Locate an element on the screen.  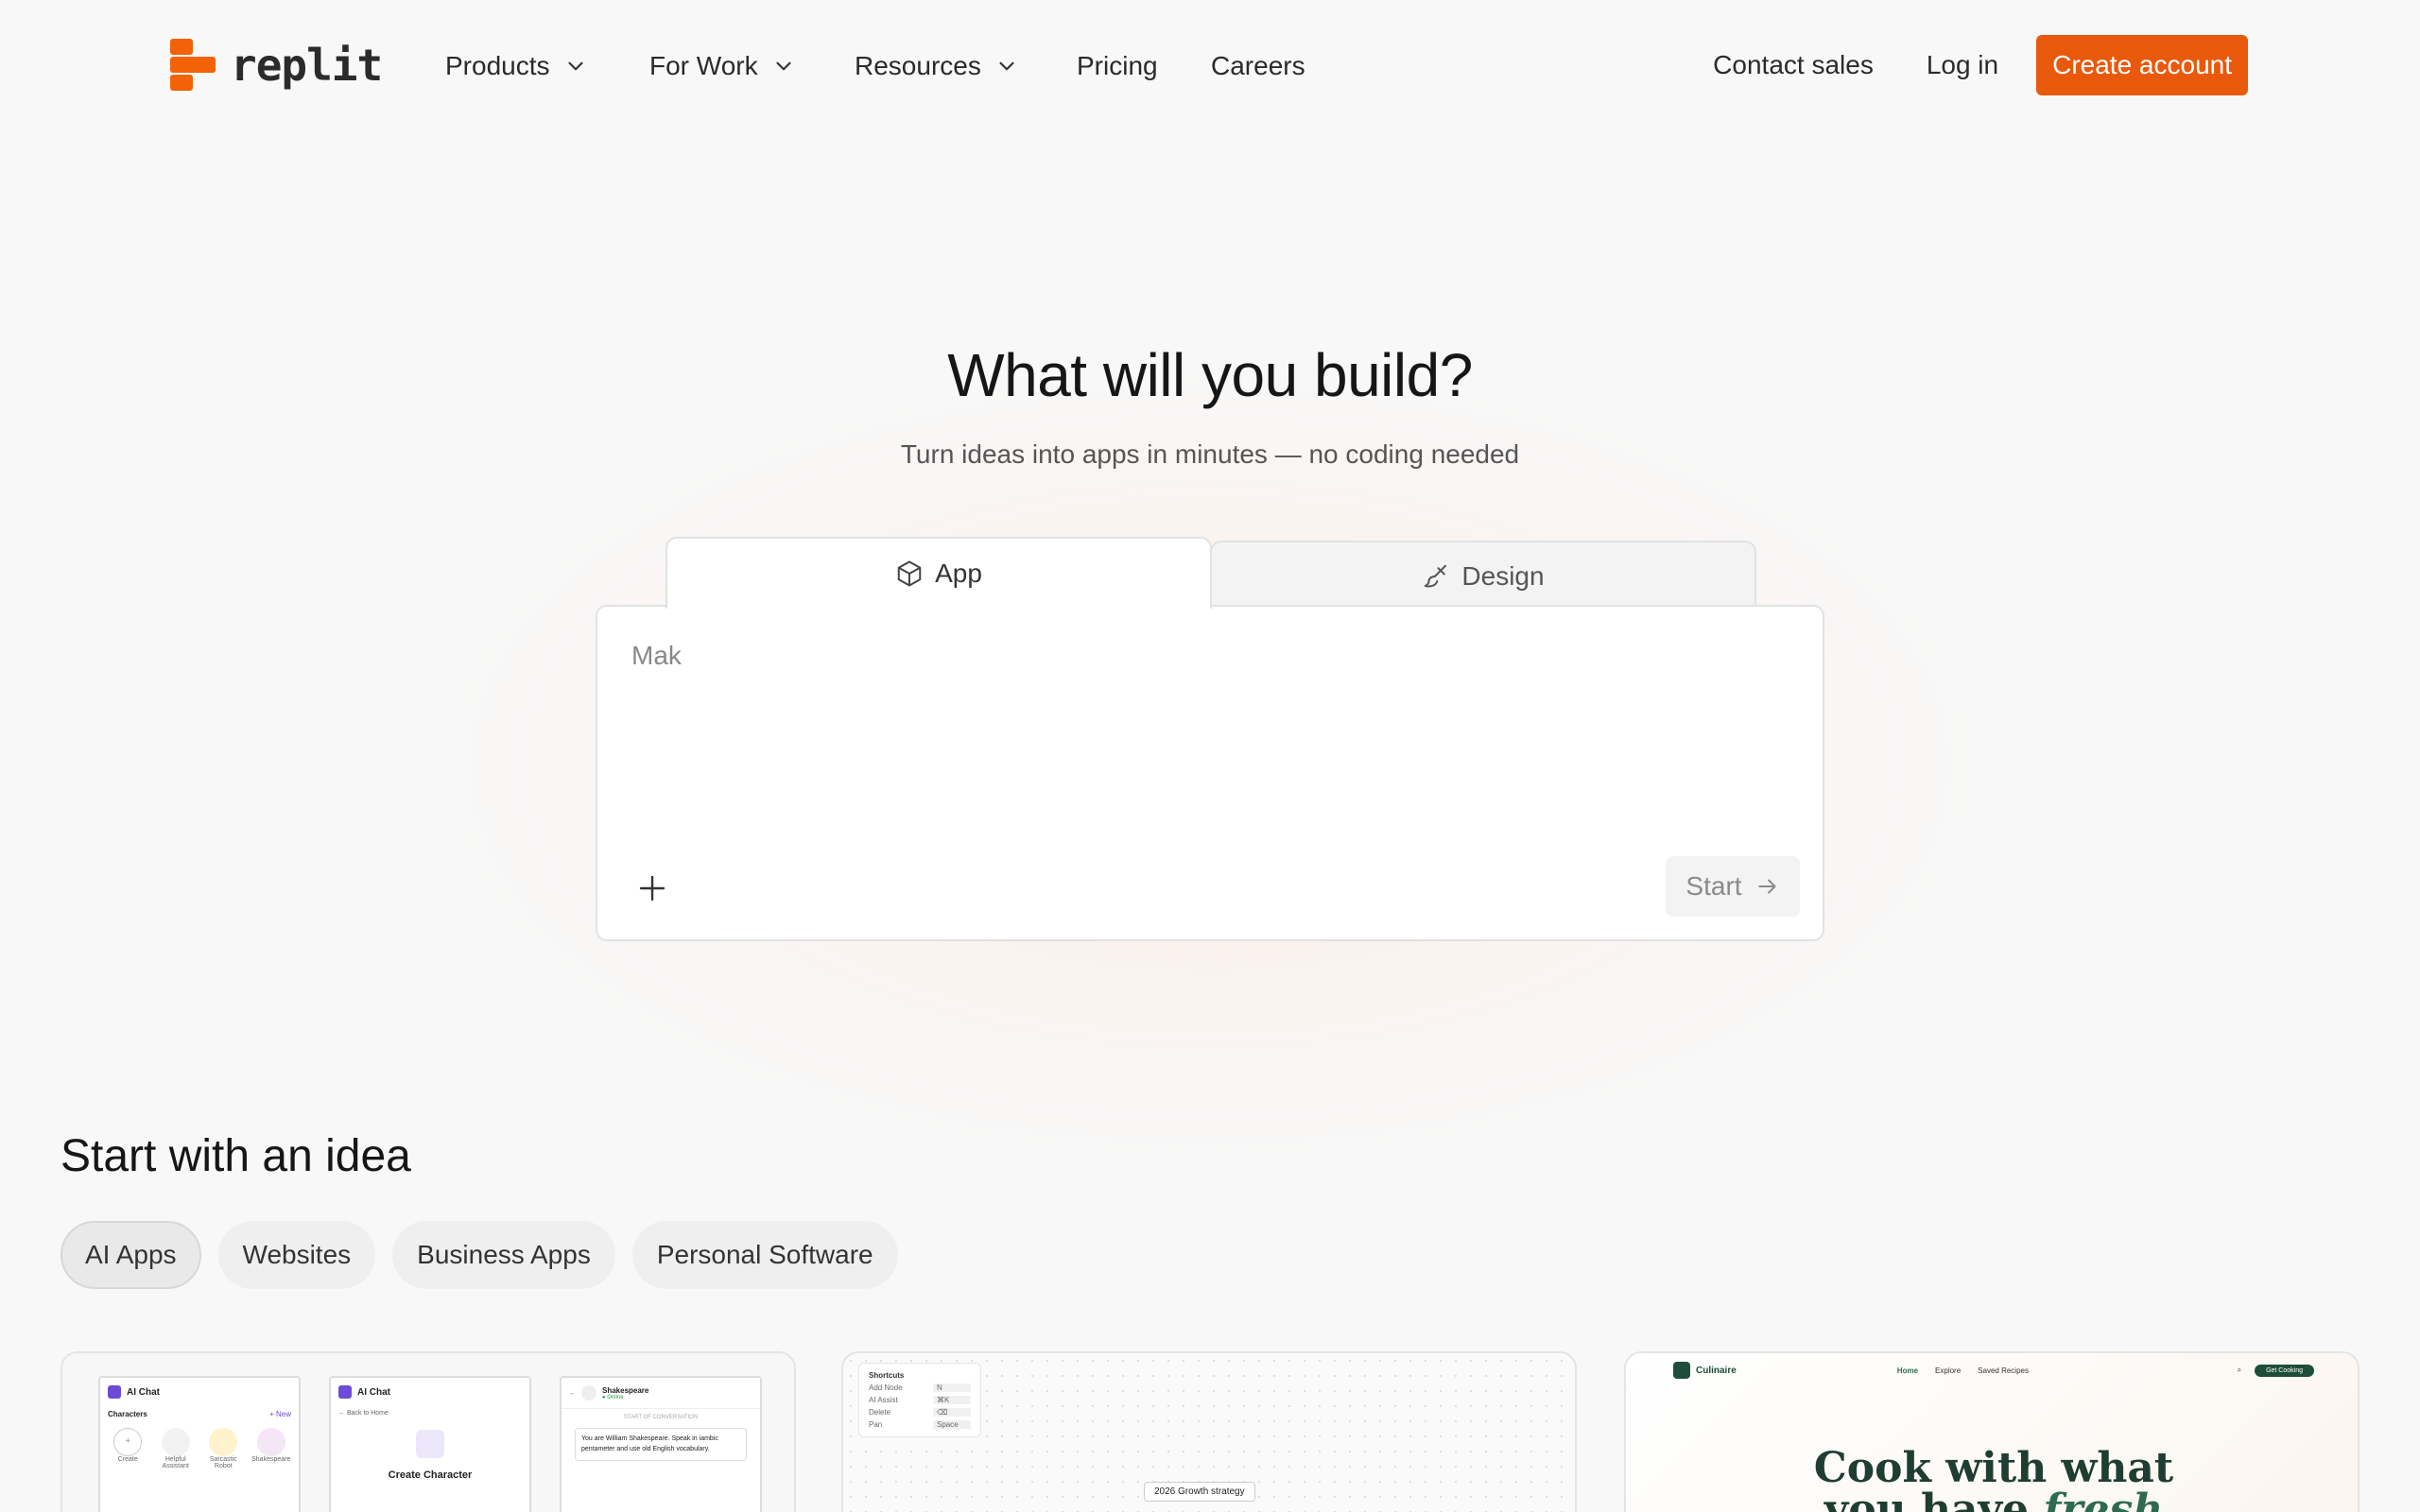
culinaire-links: Home Explore Saved Recipes is located at coordinates (1963, 1370).